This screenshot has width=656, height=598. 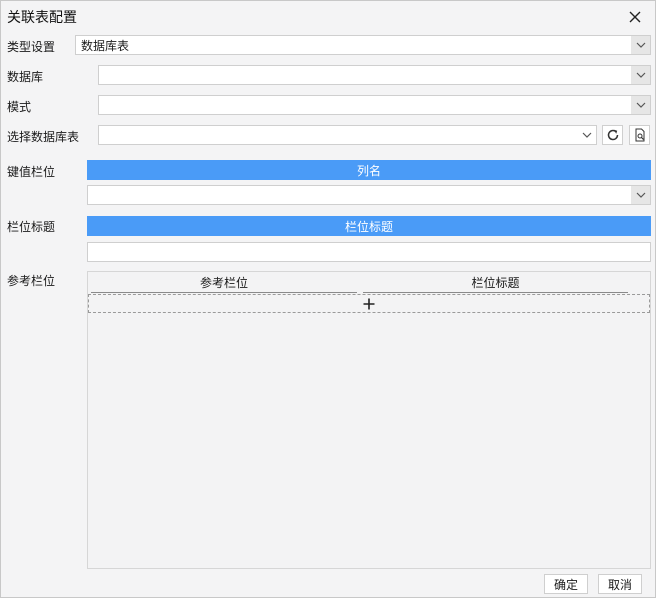 I want to click on schema-dropdown-button, so click(x=640, y=105).